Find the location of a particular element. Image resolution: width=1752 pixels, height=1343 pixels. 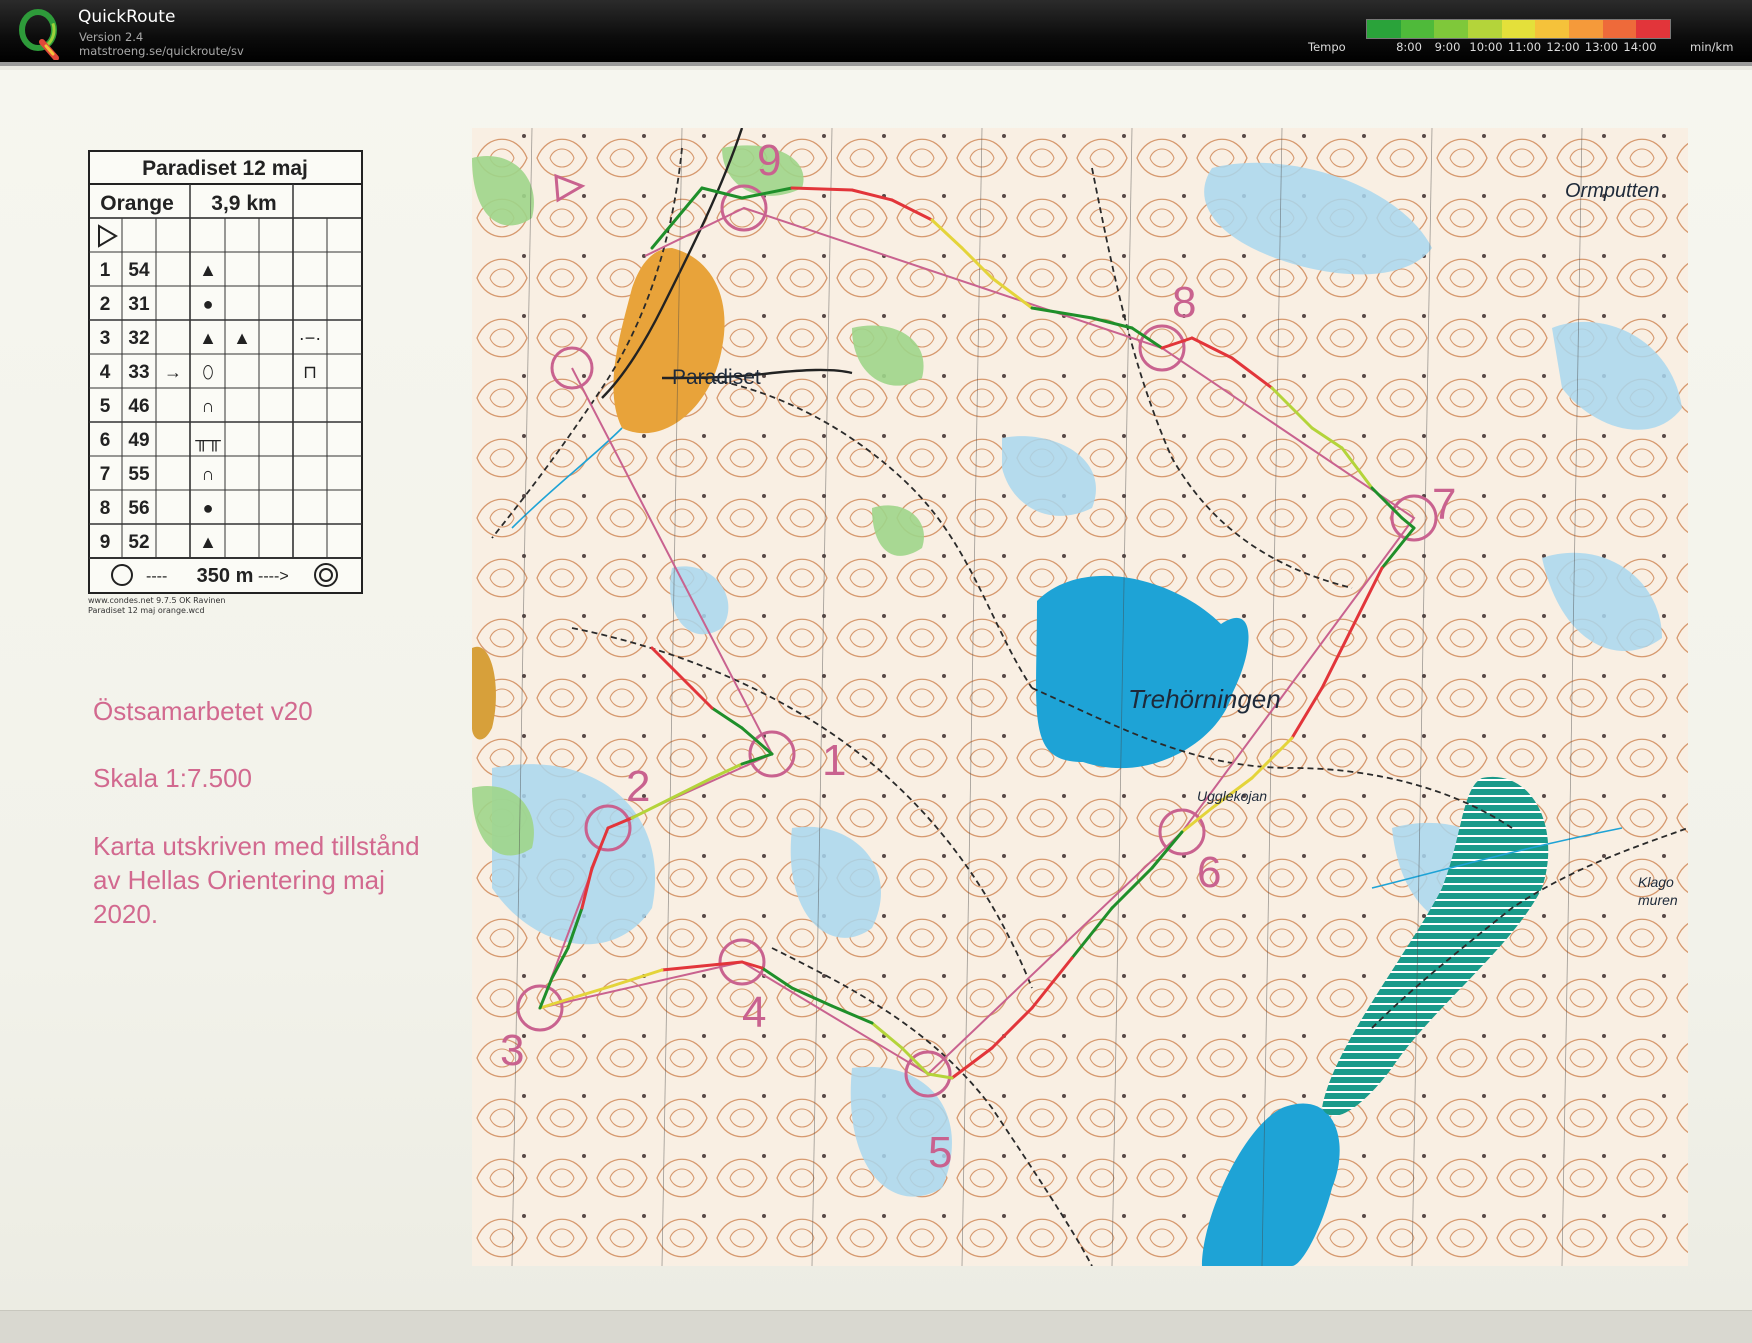

event-name: Östsamarbetet v20 is located at coordinates (203, 711).